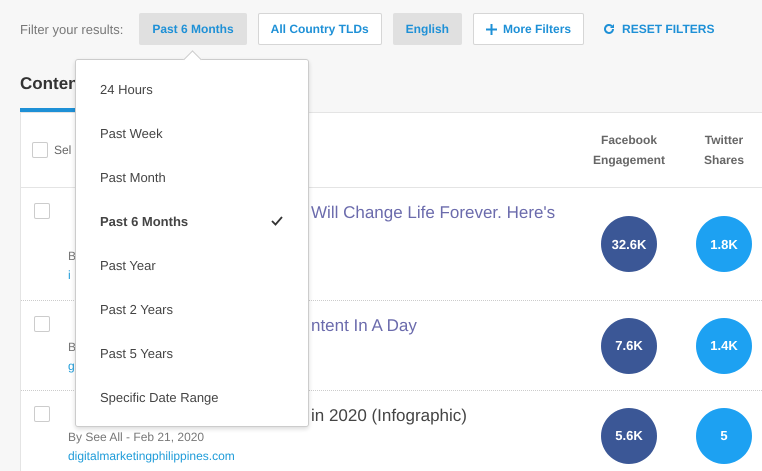  Describe the element at coordinates (192, 397) in the screenshot. I see `menu-item: Specific Date Range` at that location.